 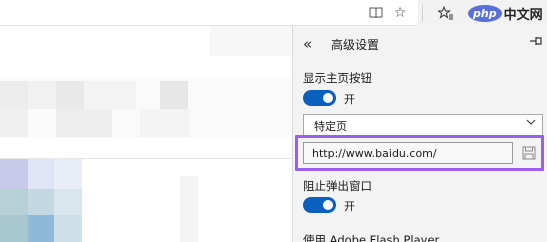 I want to click on browser-toolbar: ☆ php 中文网, so click(x=273, y=13).